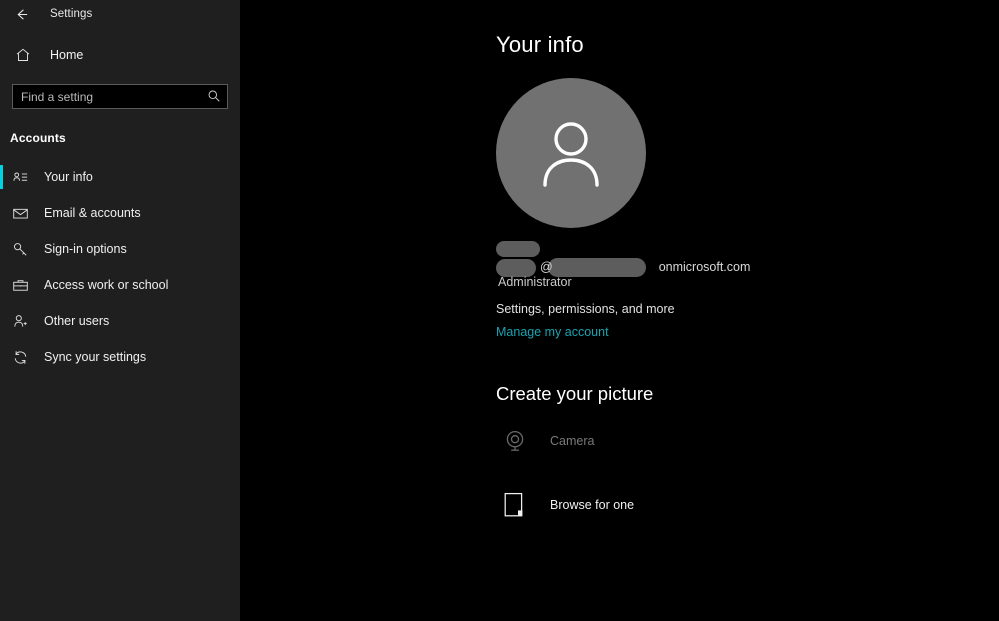 This screenshot has height=621, width=999. Describe the element at coordinates (120, 14) in the screenshot. I see `title-bar: Settings` at that location.